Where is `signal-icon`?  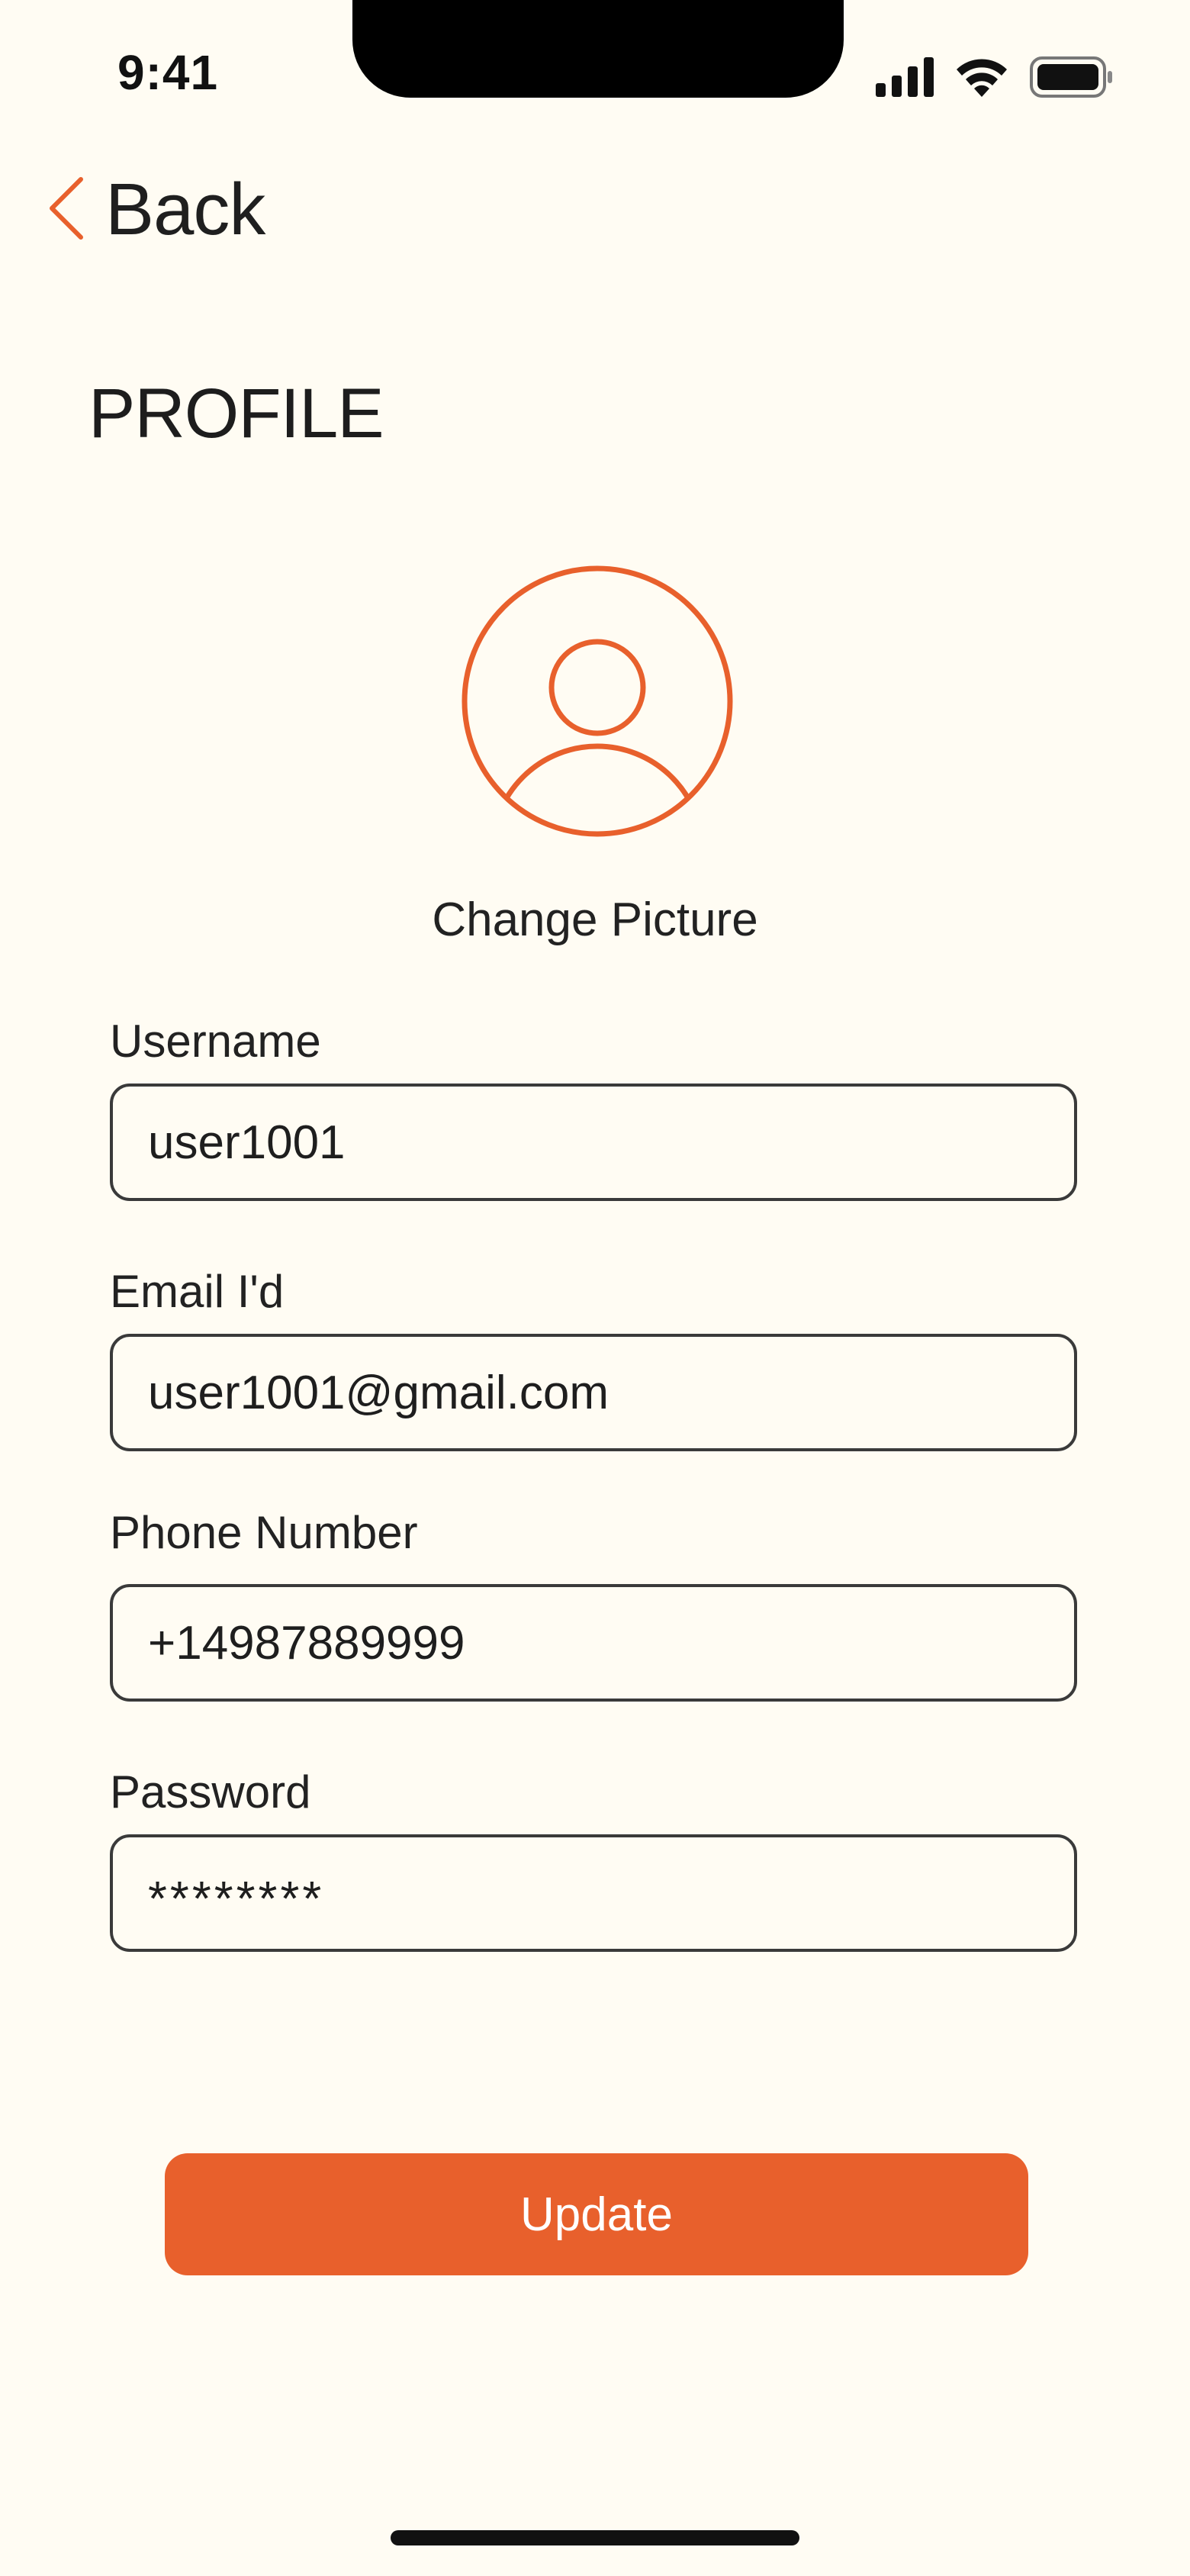 signal-icon is located at coordinates (905, 77).